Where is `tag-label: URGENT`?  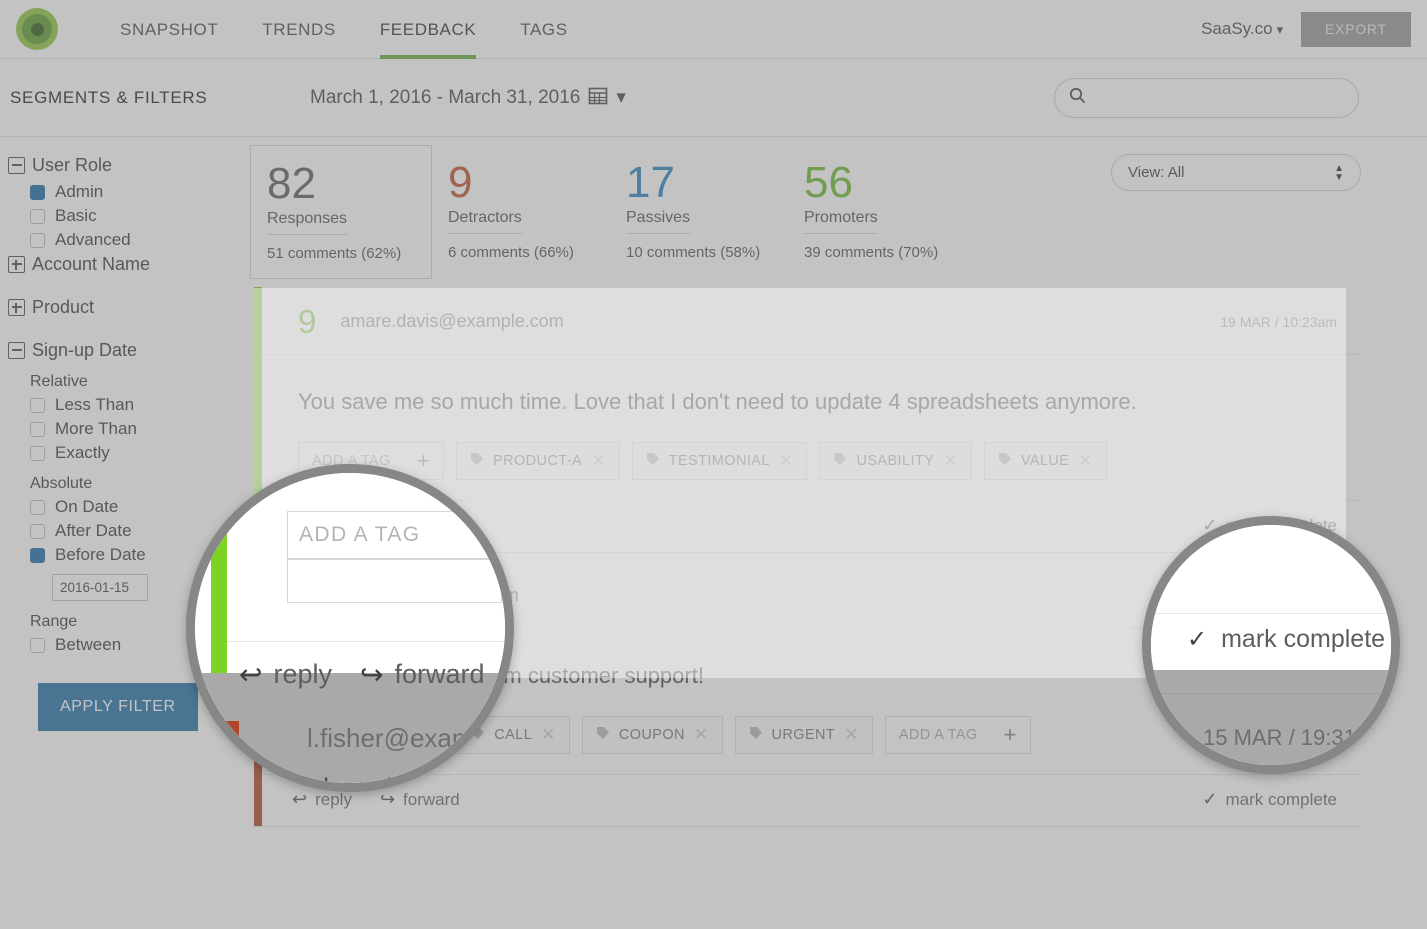
tag-label: URGENT is located at coordinates (803, 735).